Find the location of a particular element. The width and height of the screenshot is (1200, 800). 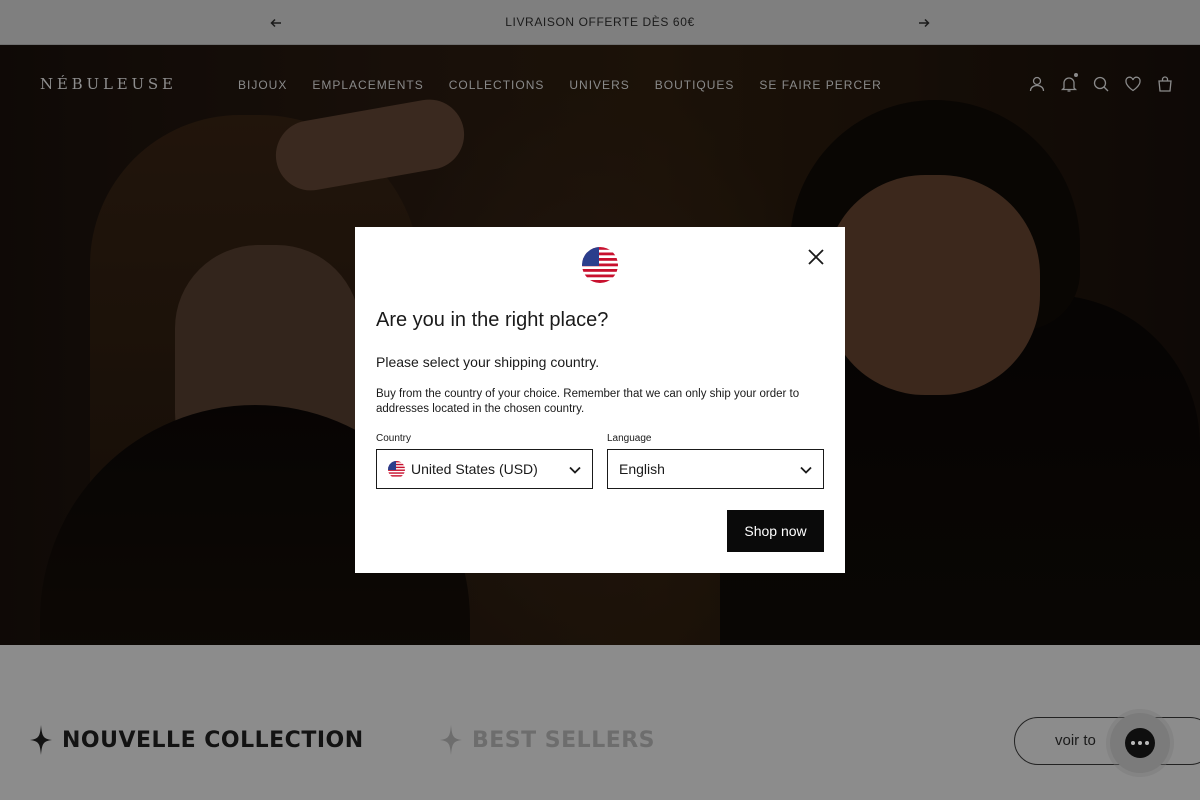

announcement-bar: LIVRAISON OFFERTE DÈS 60€ is located at coordinates (600, 22).